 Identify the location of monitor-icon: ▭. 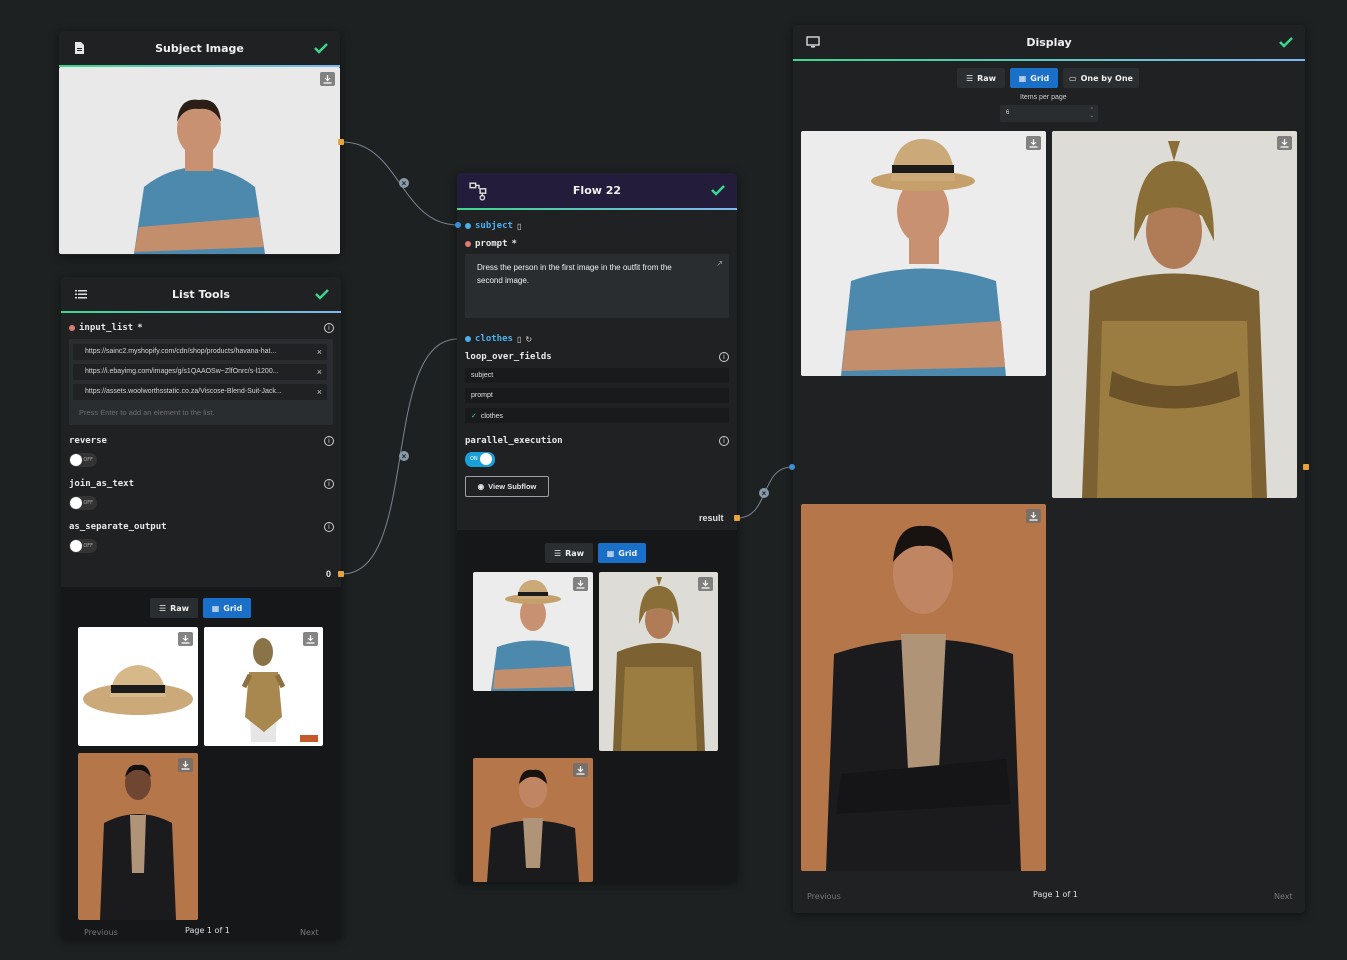
(1073, 78).